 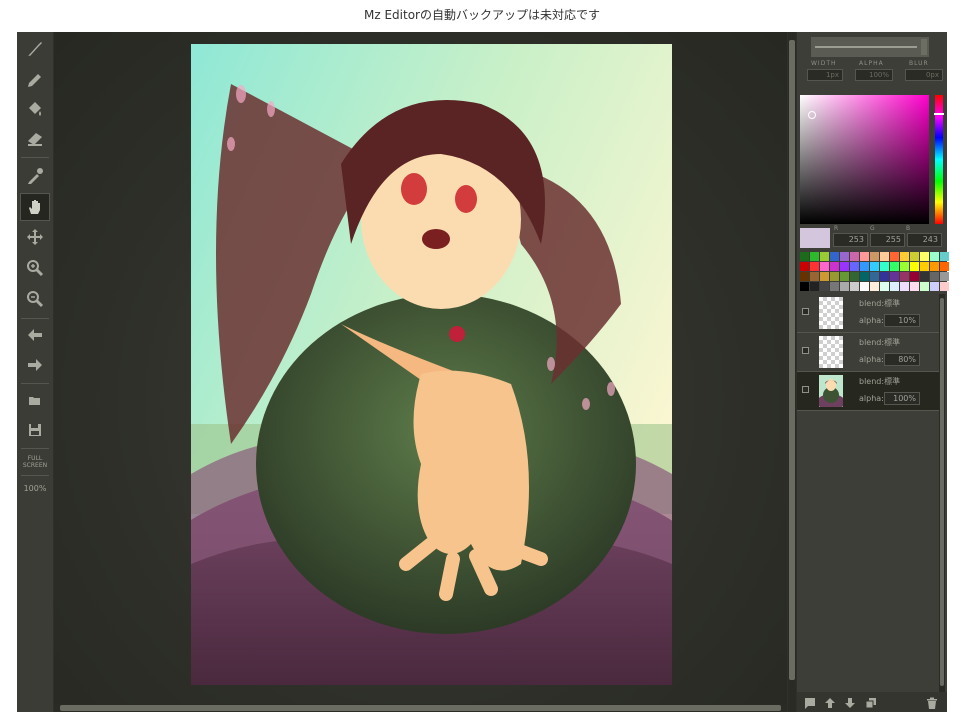 What do you see at coordinates (902, 398) in the screenshot?
I see `layer-alpha-field: 100%` at bounding box center [902, 398].